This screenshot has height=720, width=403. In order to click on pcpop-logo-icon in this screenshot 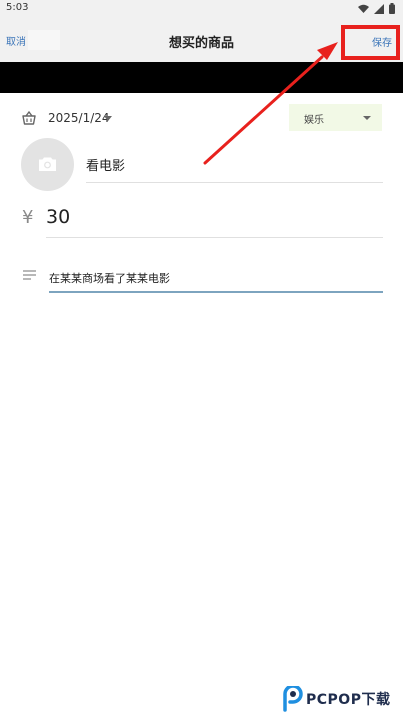, I will do `click(293, 699)`.